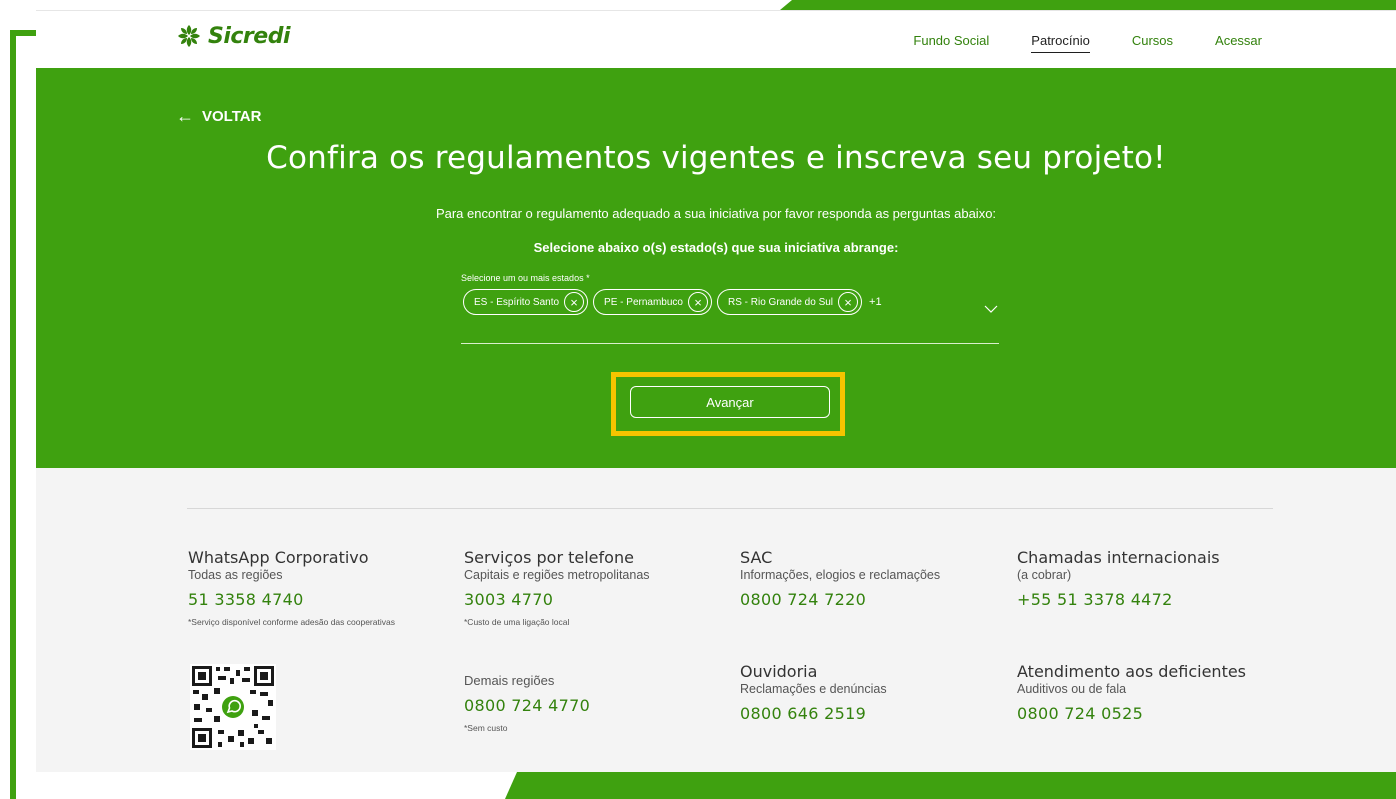 This screenshot has width=1396, height=799. What do you see at coordinates (557, 575) in the screenshot?
I see `contact-sub: Capitais e regiões metropolitanas` at bounding box center [557, 575].